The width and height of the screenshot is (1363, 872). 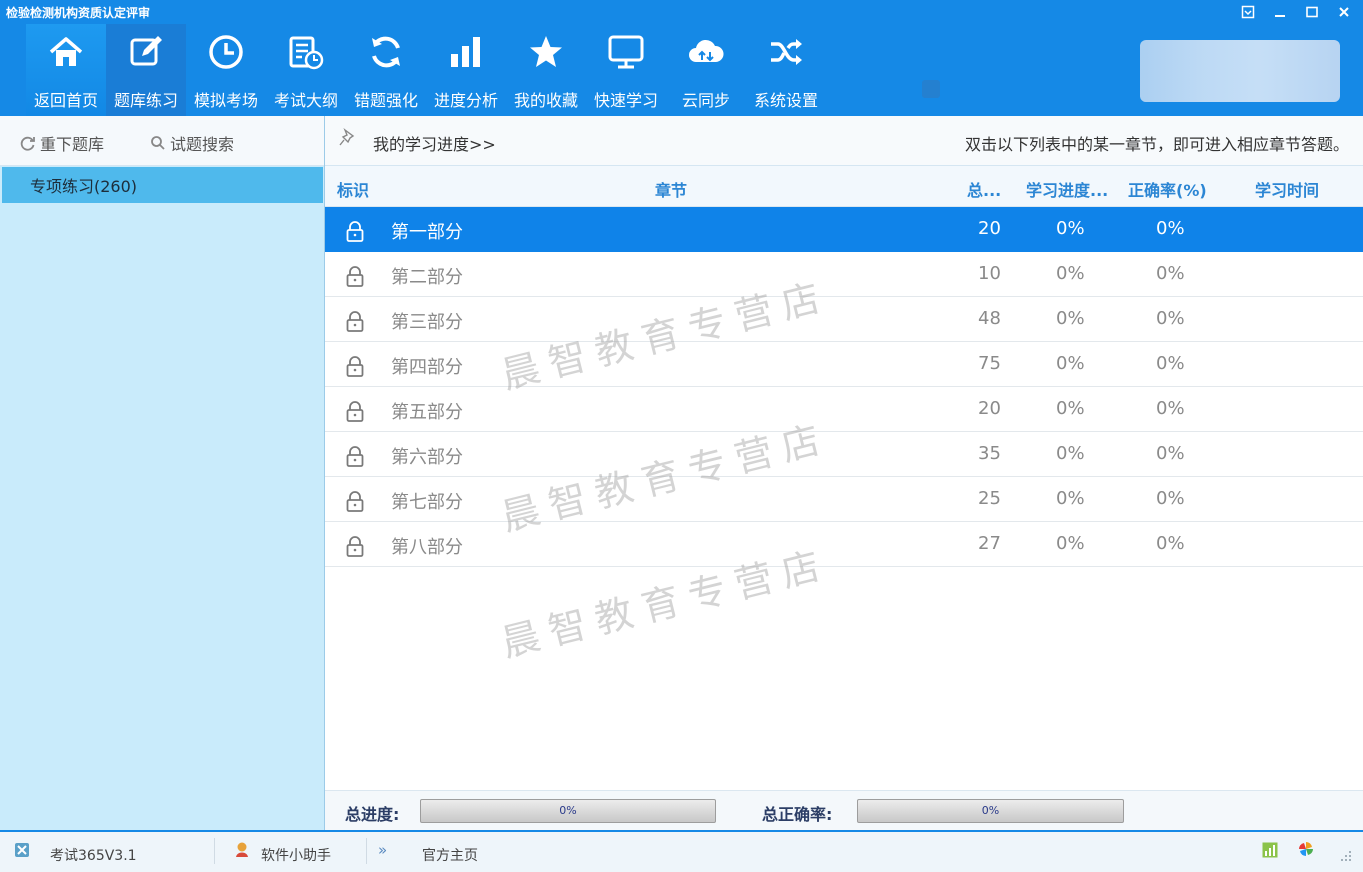 What do you see at coordinates (72, 144) in the screenshot?
I see `reload-bank-label: 重下题库` at bounding box center [72, 144].